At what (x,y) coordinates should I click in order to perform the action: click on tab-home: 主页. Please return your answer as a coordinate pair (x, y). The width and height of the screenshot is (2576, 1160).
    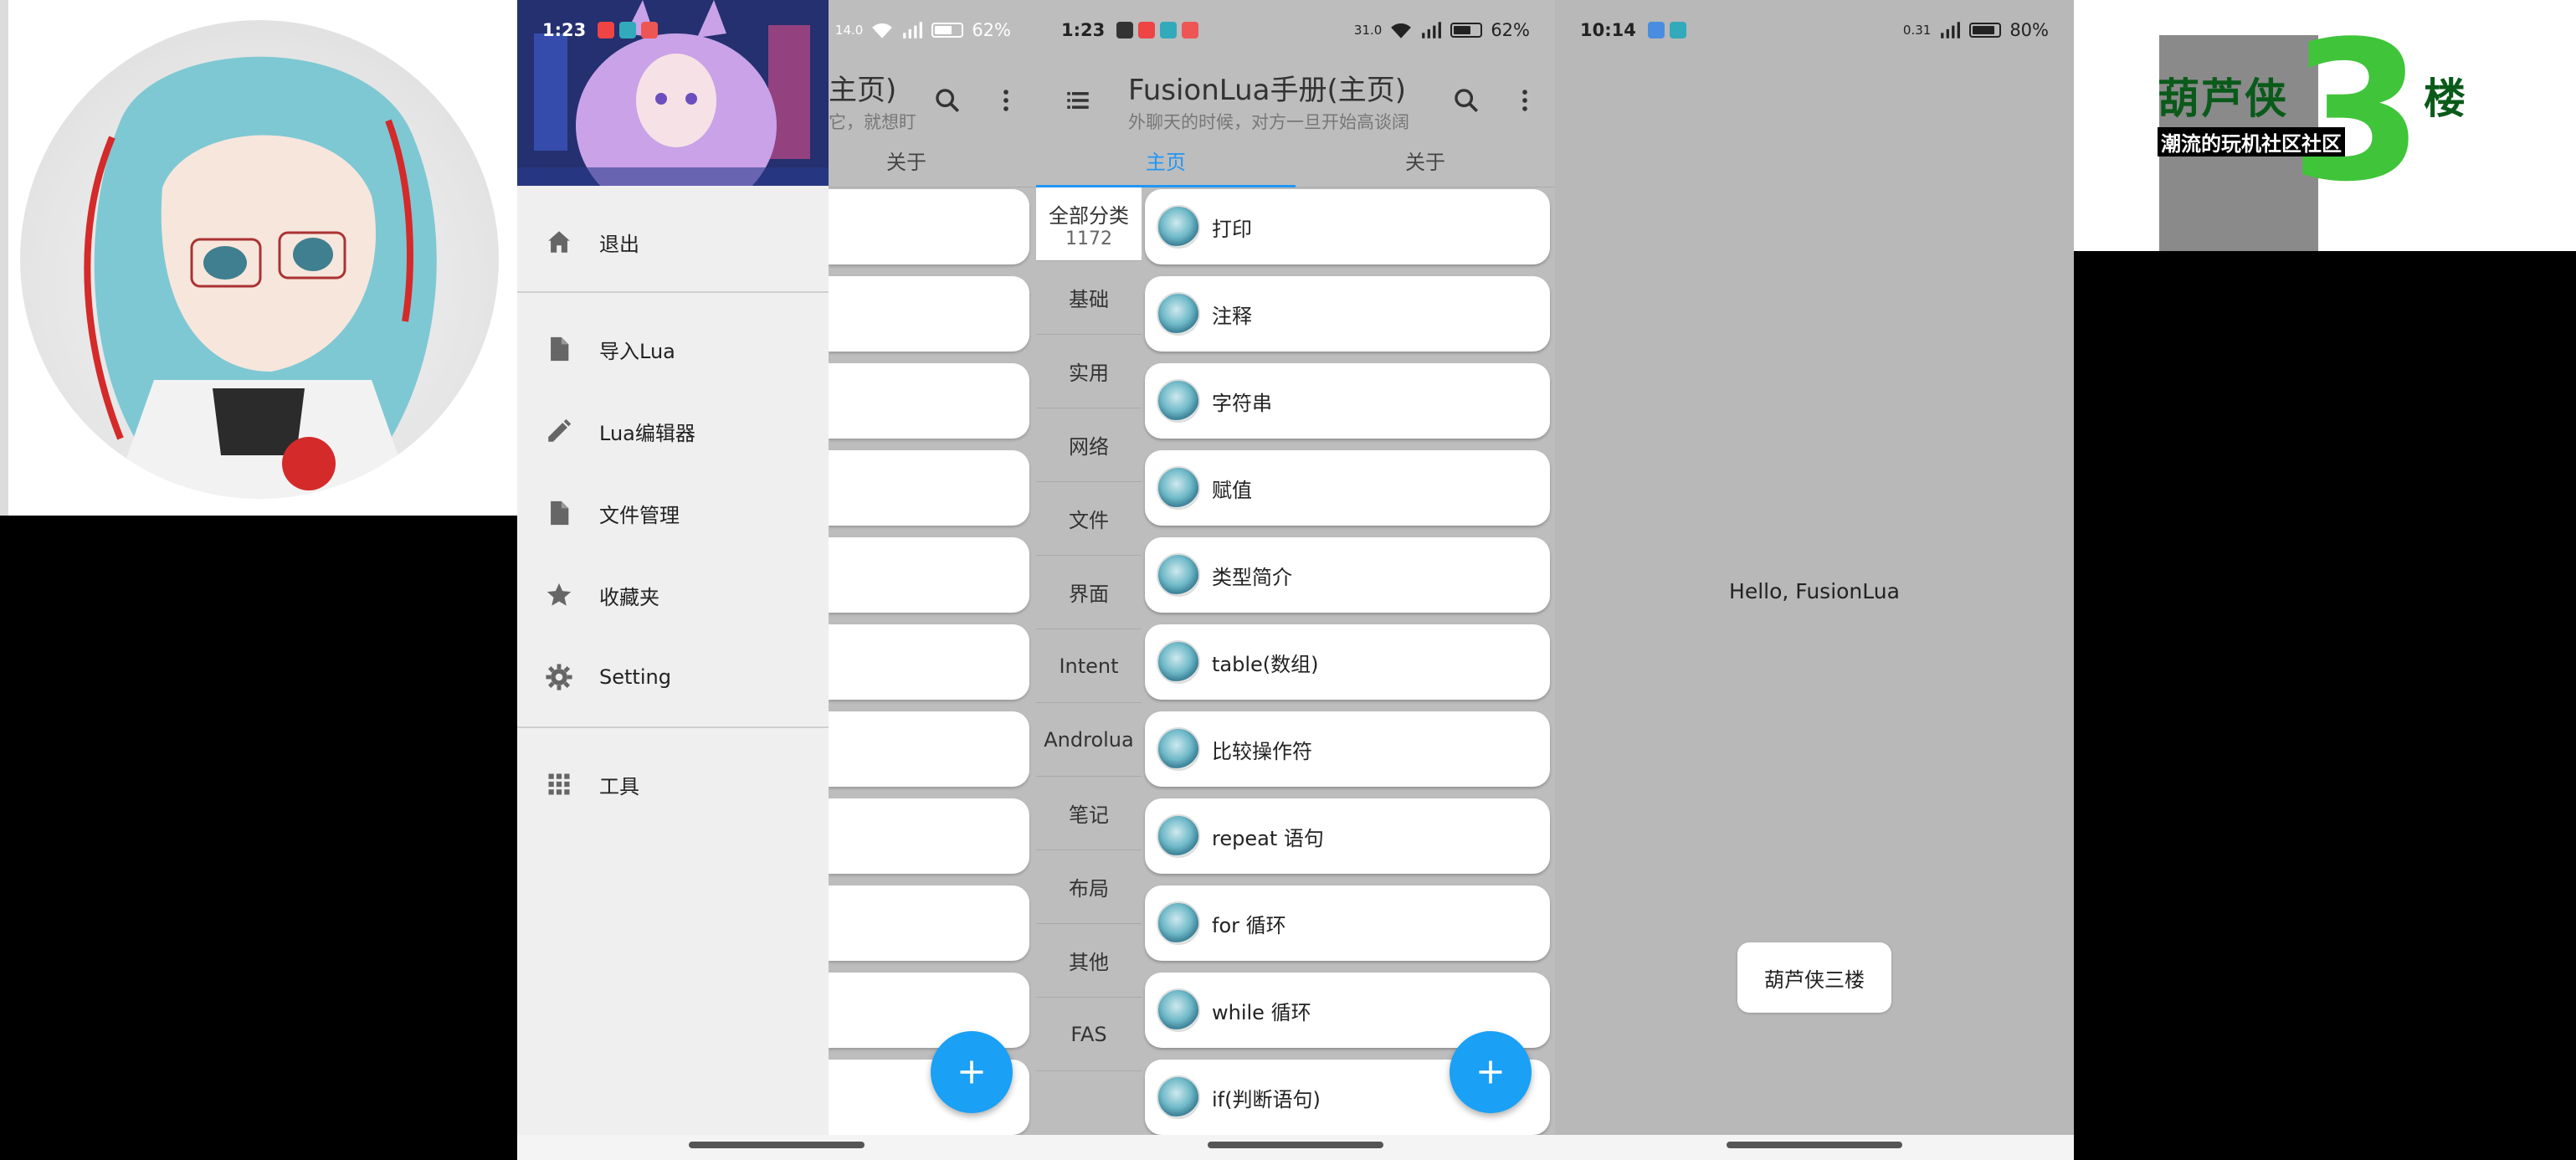
    Looking at the image, I should click on (1166, 164).